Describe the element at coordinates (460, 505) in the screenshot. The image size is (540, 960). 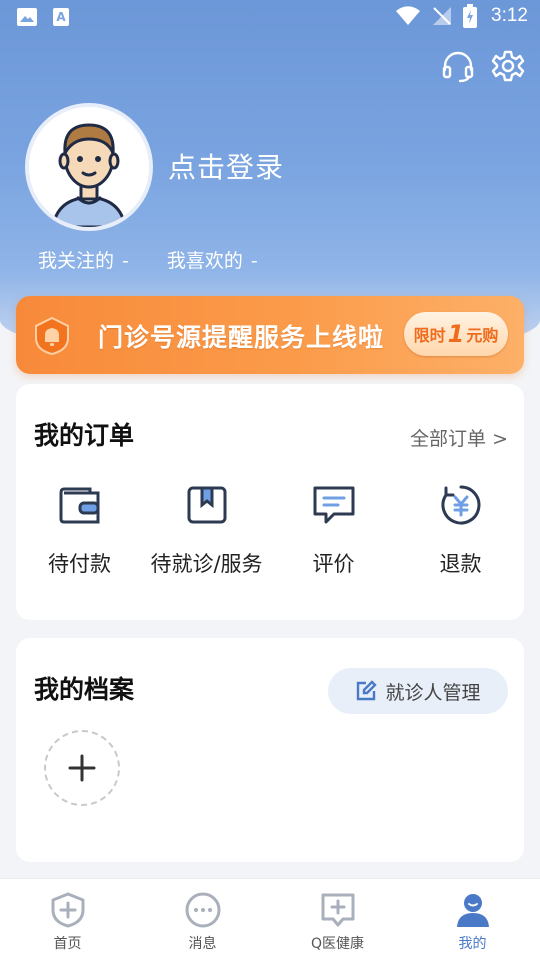
I see `yuan-refund-icon` at that location.